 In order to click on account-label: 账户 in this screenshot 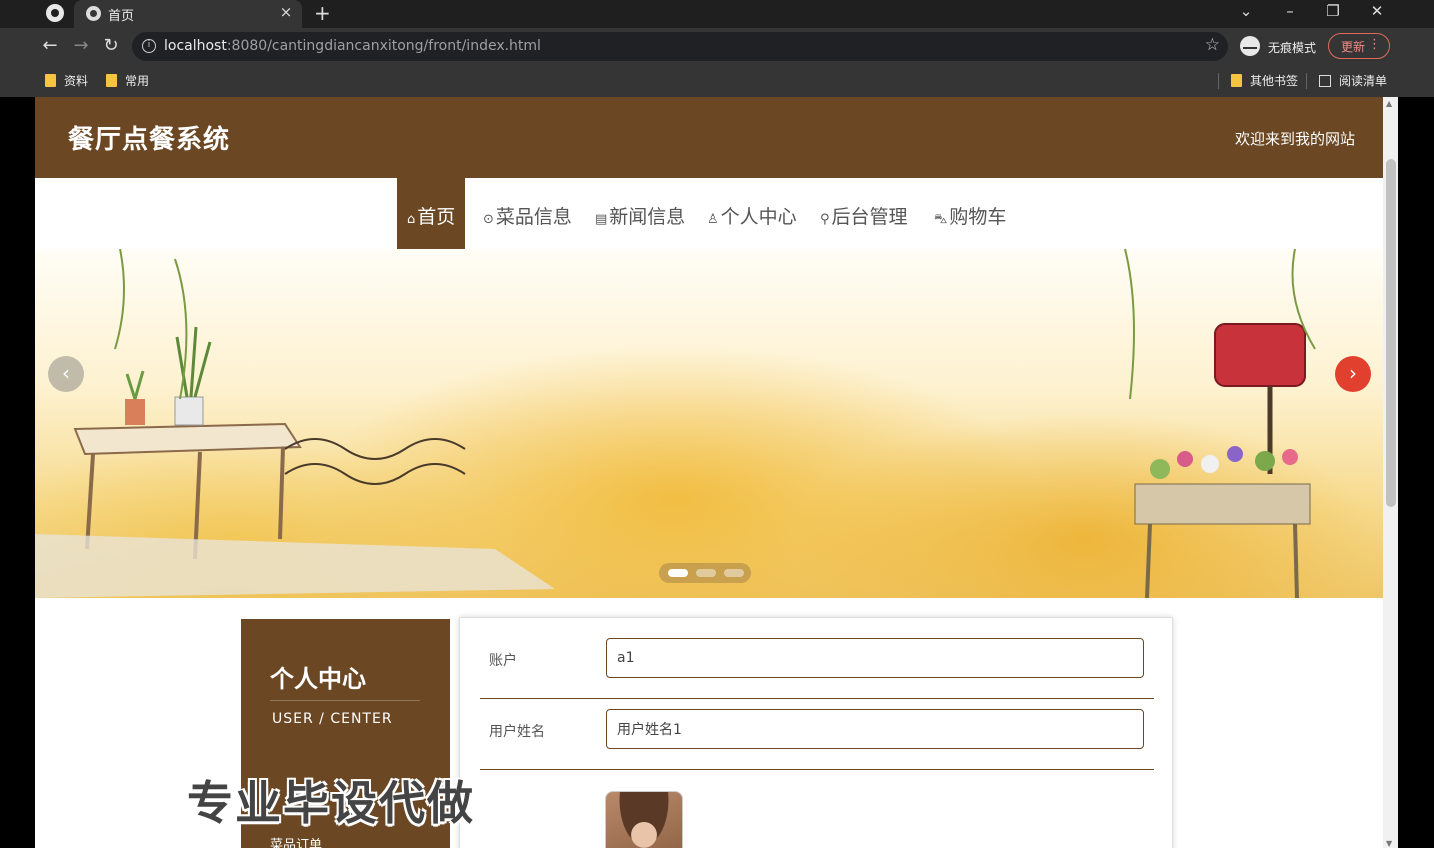, I will do `click(503, 661)`.